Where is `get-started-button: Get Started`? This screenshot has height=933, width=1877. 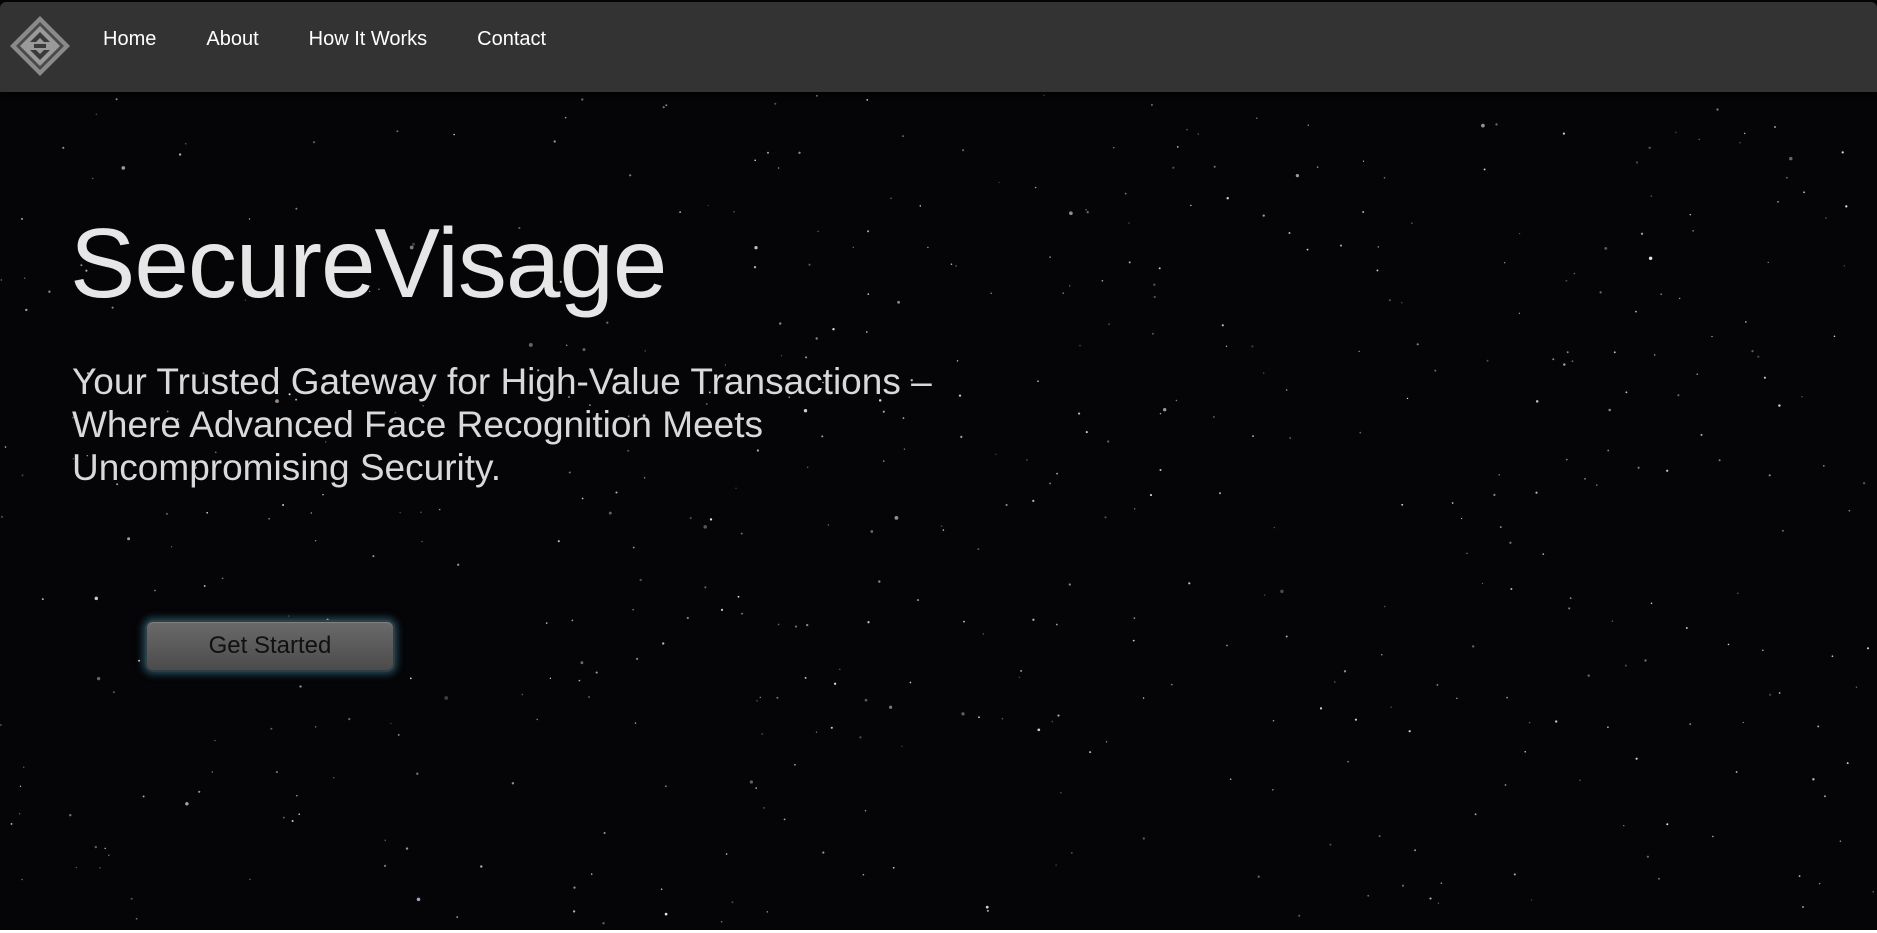
get-started-button: Get Started is located at coordinates (270, 646).